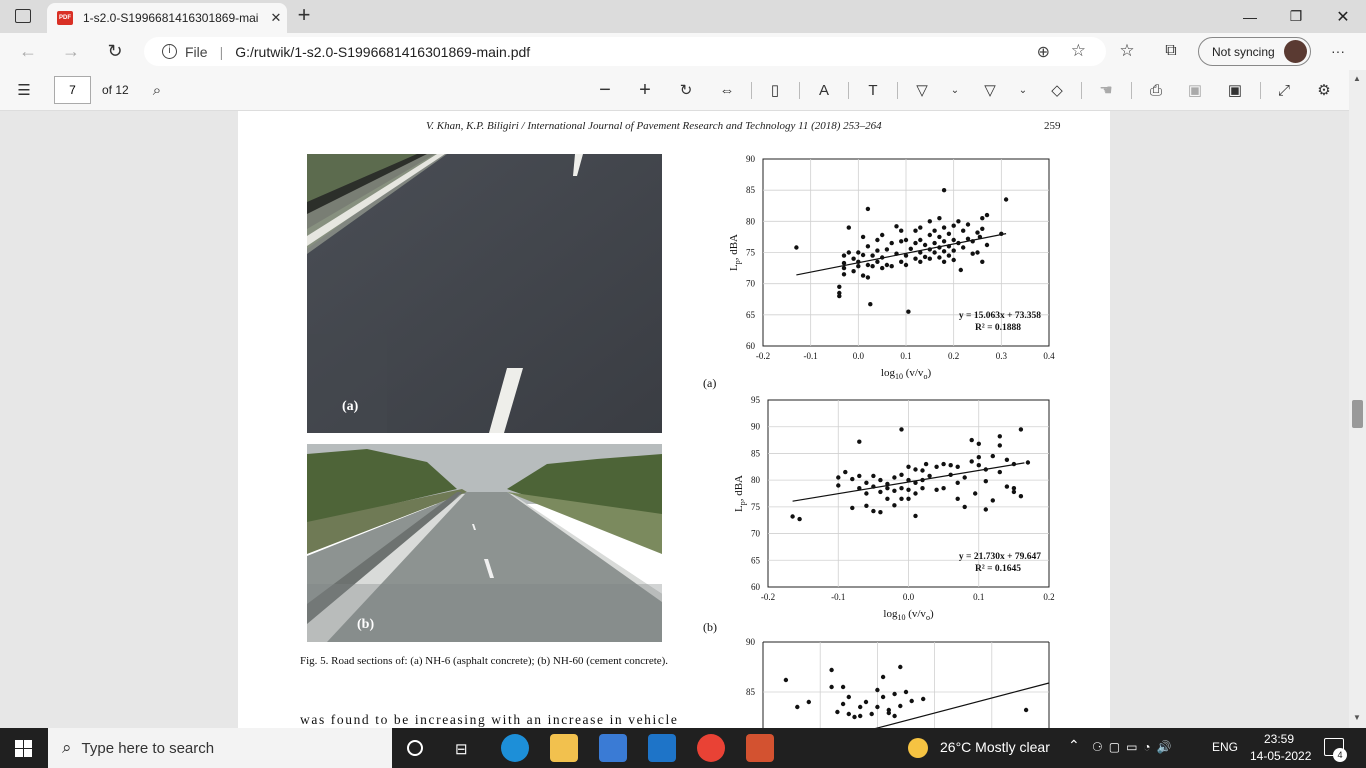 The image size is (1366, 768). Describe the element at coordinates (727, 90) in the screenshot. I see `fit-width-icon: ⇔` at that location.